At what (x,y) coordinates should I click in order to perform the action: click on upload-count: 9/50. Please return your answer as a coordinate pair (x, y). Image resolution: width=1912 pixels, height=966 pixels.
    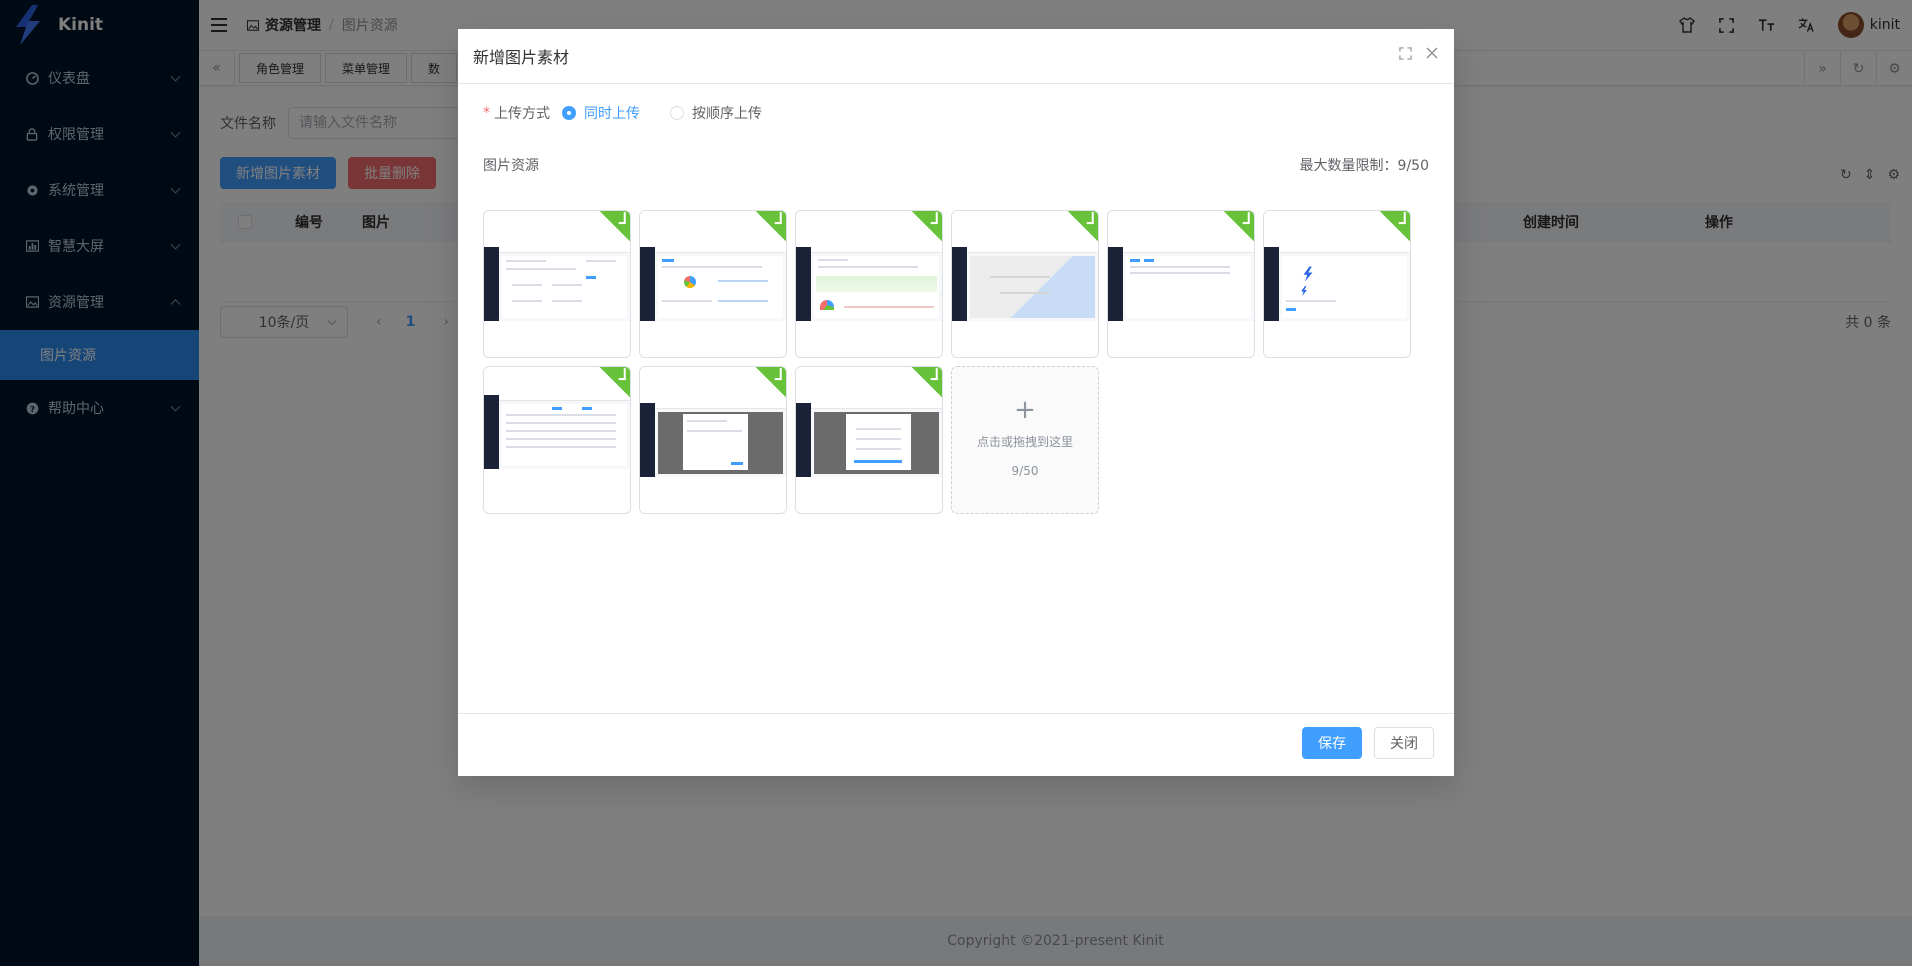
    Looking at the image, I should click on (1025, 471).